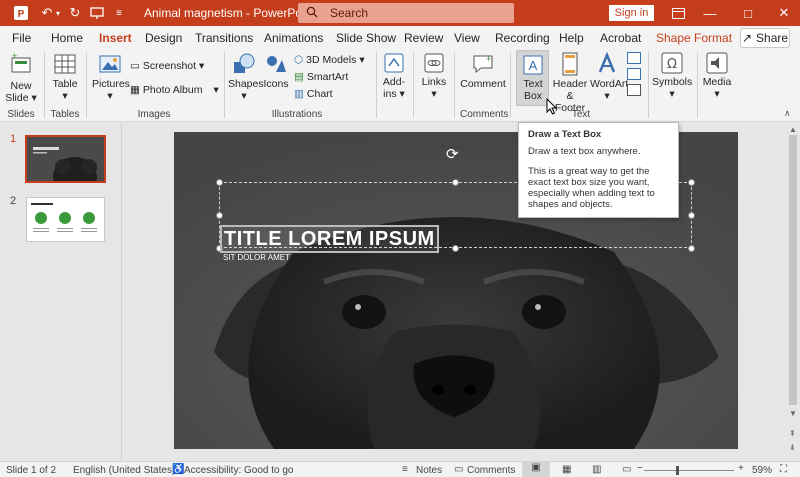 The height and width of the screenshot is (477, 800). Describe the element at coordinates (224, 38) in the screenshot. I see `tab-transitions: Transitions` at that location.